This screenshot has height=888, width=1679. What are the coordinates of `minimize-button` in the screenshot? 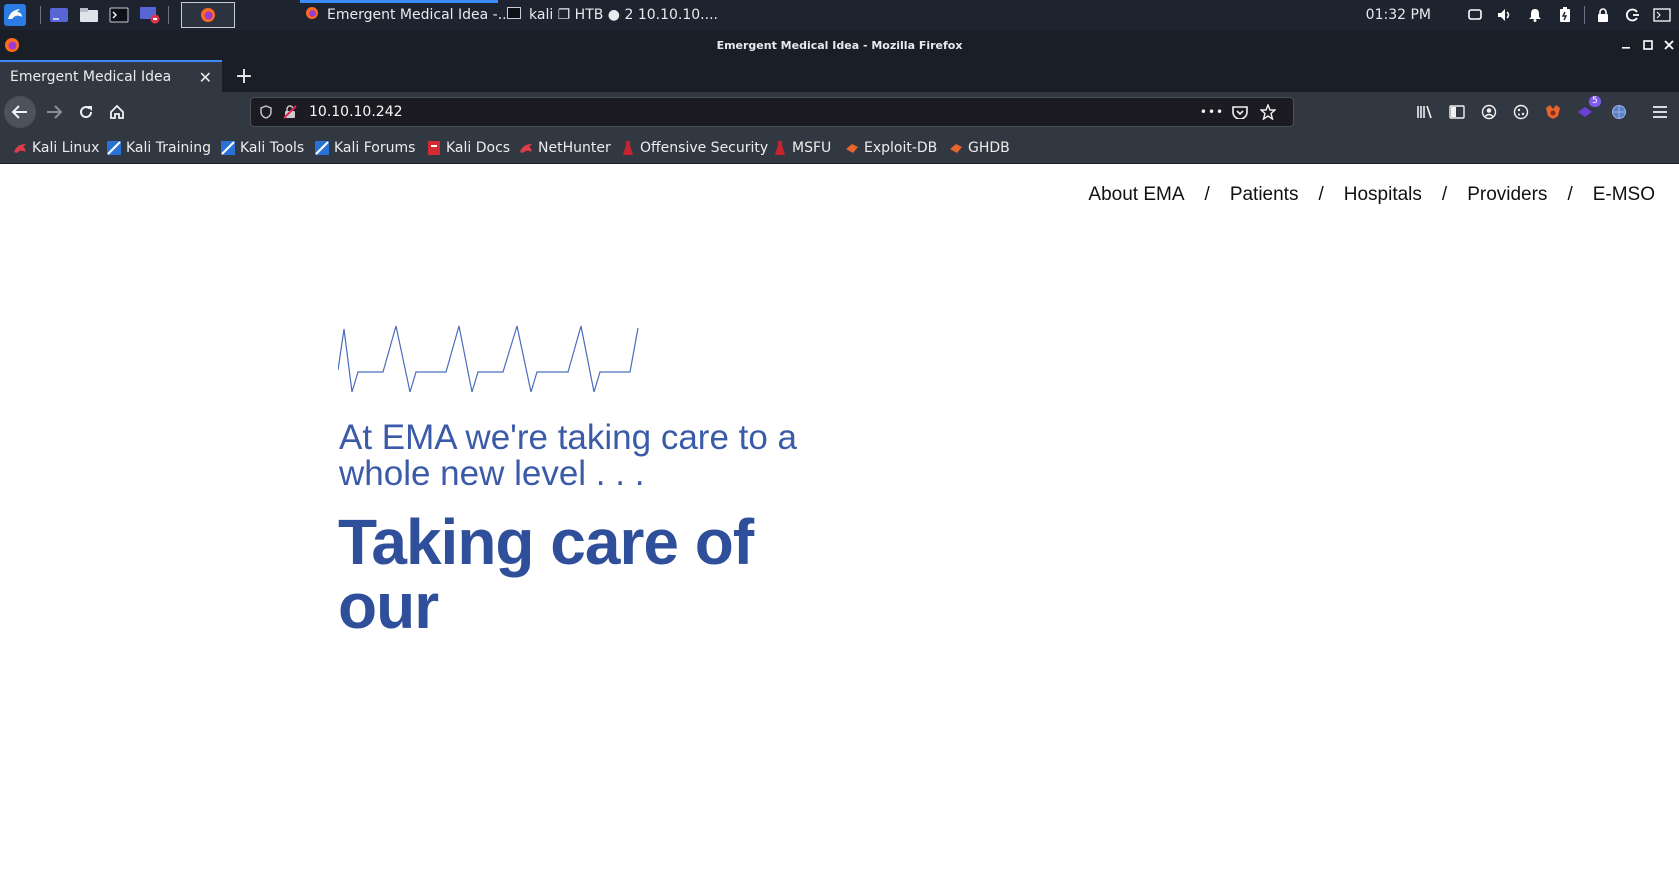 It's located at (1626, 45).